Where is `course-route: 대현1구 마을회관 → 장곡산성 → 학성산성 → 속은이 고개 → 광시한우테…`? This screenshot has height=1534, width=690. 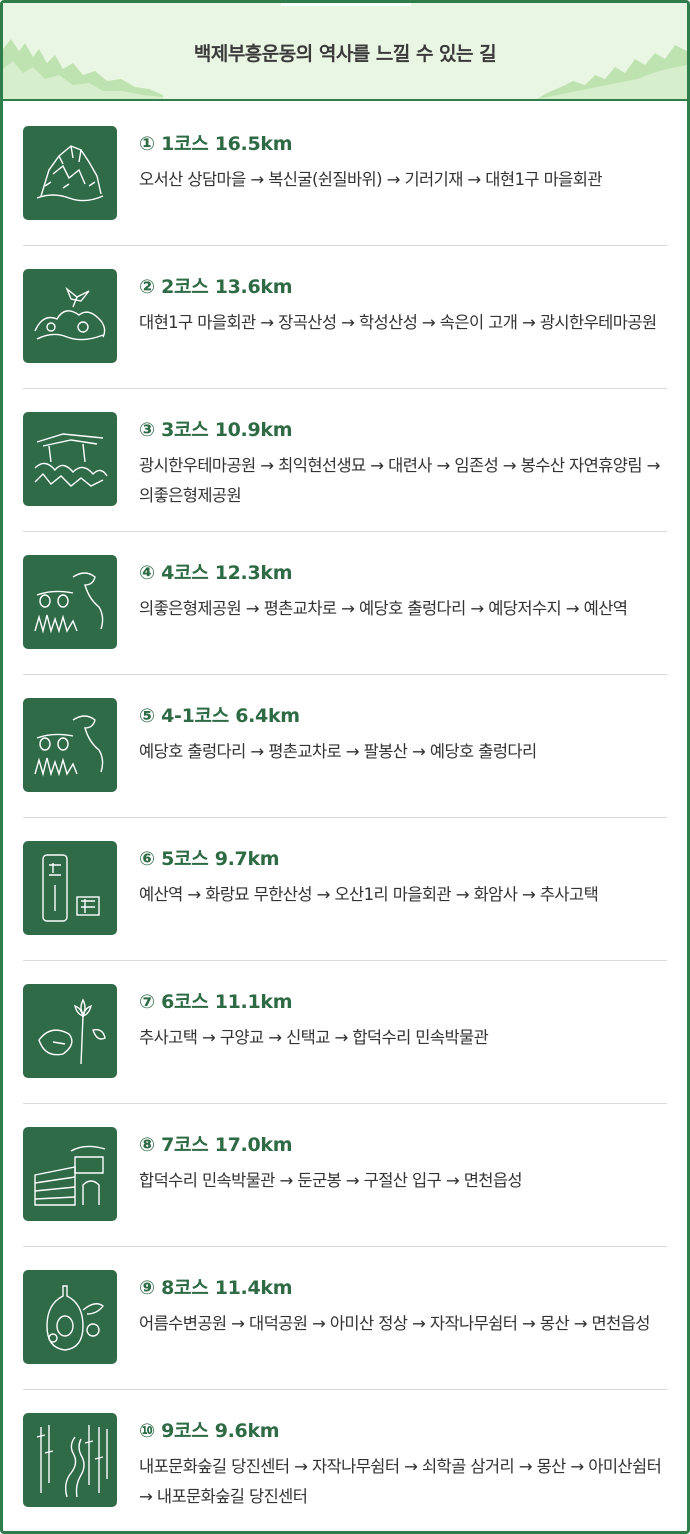 course-route: 대현1구 마을회관 → 장곡산성 → 학성산성 → 속은이 고개 → 광시한우테… is located at coordinates (398, 322).